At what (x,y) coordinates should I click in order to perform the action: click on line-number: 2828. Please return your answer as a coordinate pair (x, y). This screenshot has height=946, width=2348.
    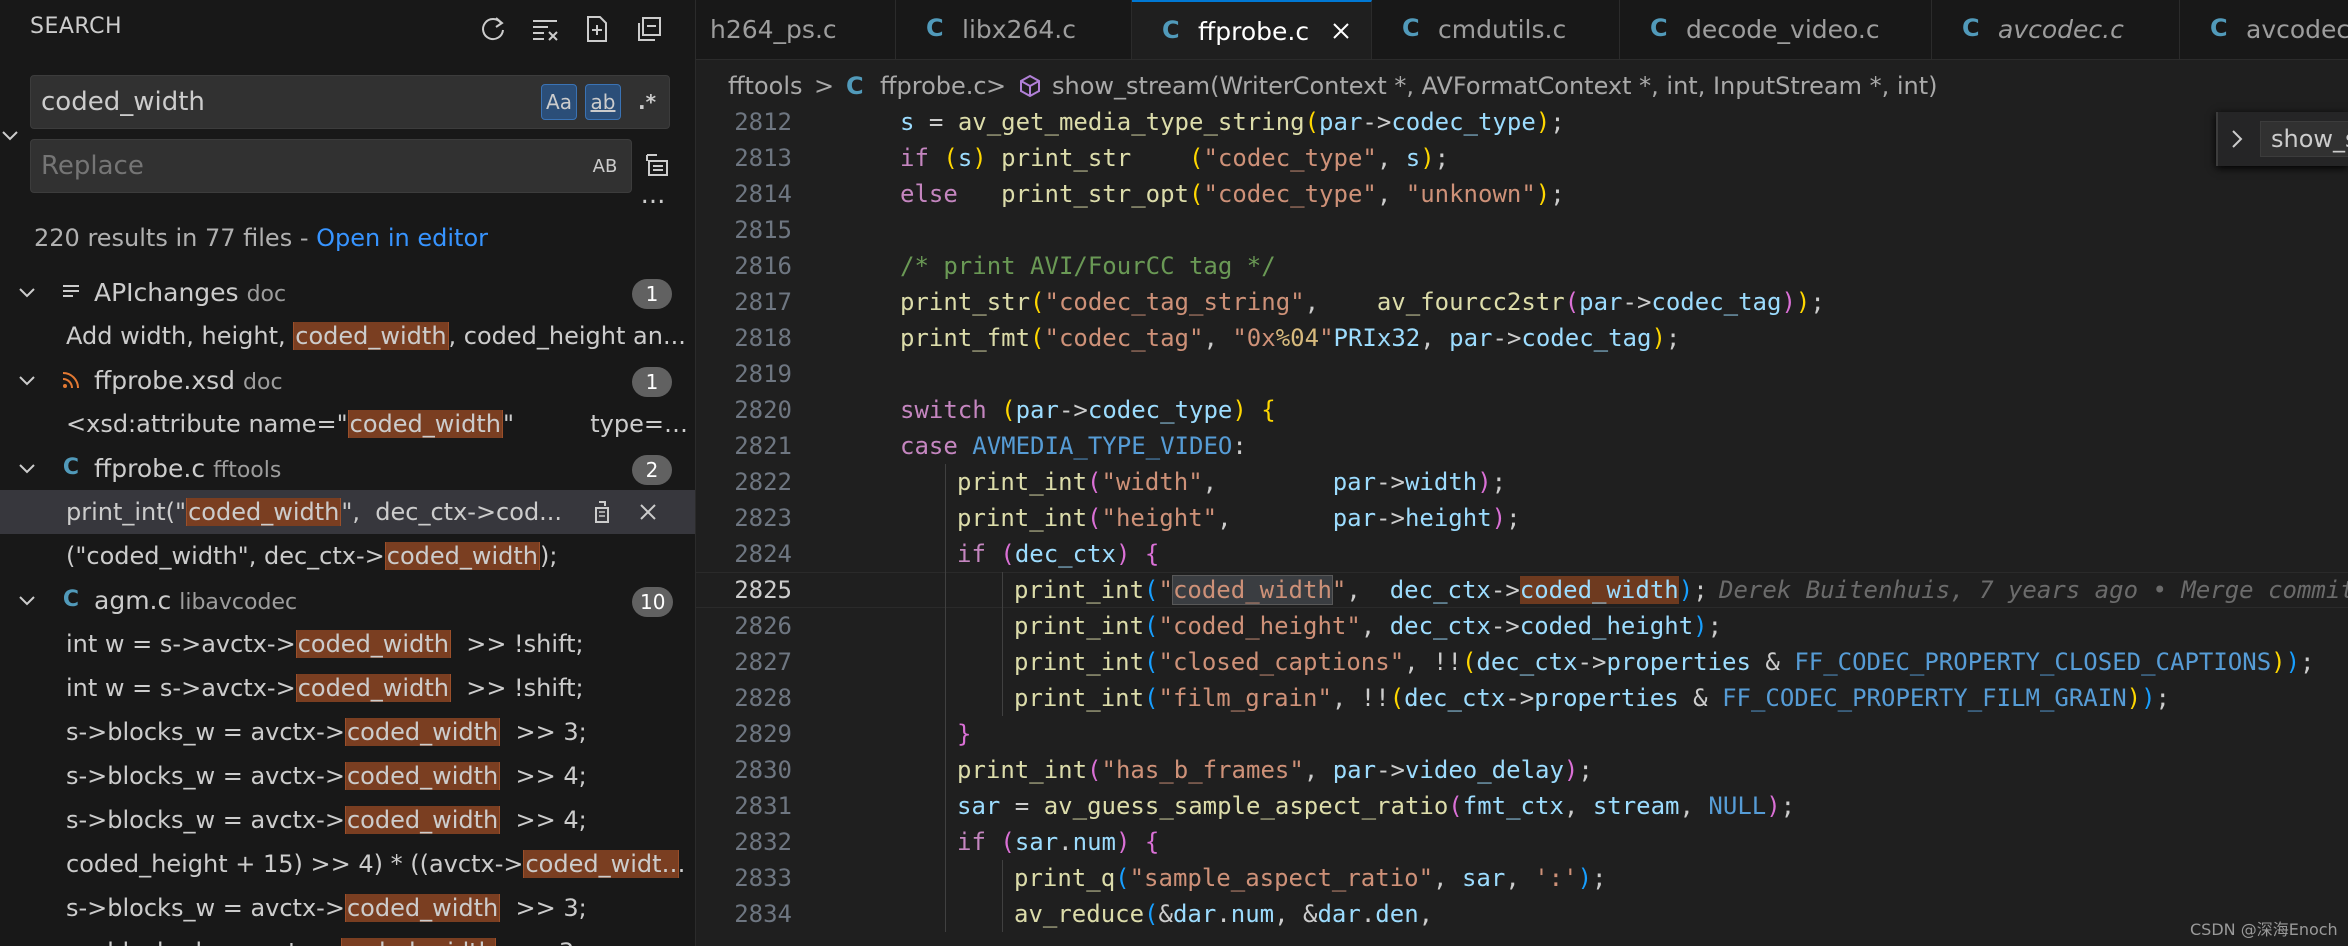
    Looking at the image, I should click on (763, 698).